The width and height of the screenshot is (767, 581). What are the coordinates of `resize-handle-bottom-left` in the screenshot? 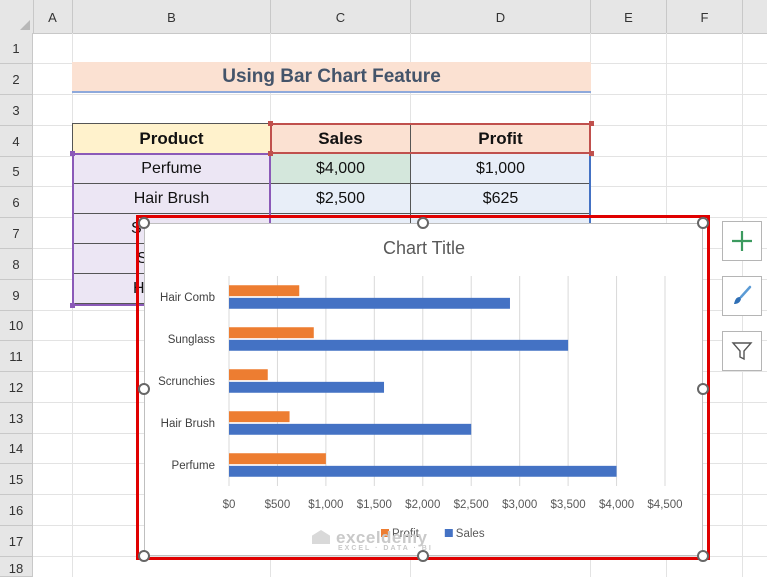 It's located at (144, 556).